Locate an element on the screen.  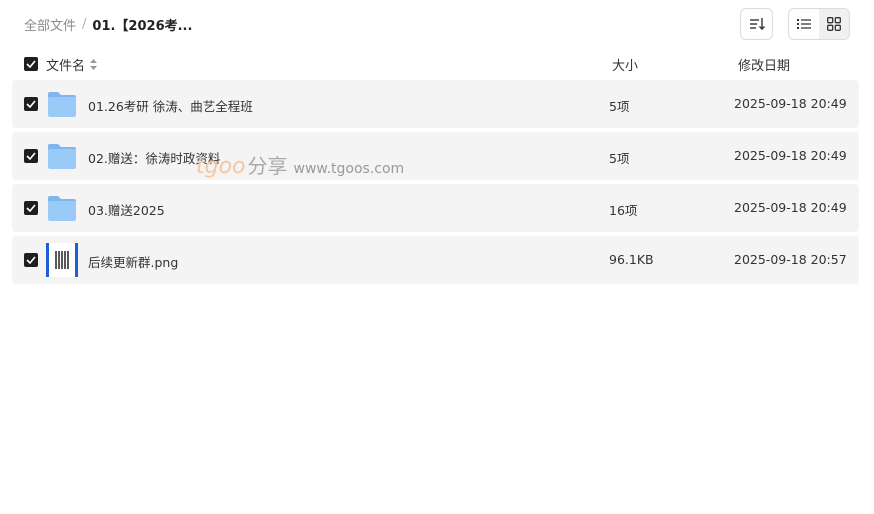
image-thumbnail-icon is located at coordinates (62, 260).